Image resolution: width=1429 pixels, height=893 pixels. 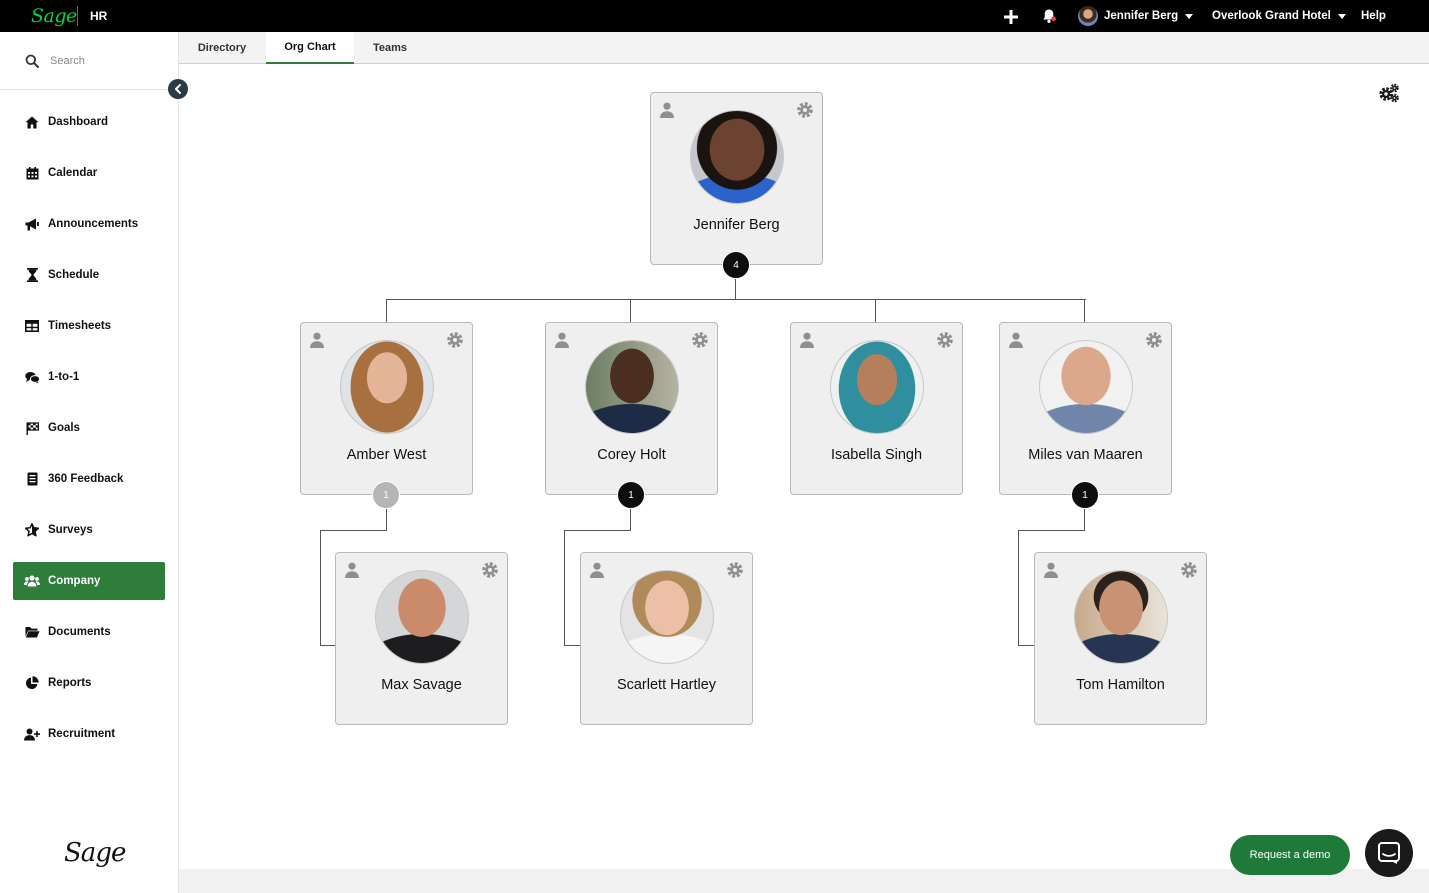 I want to click on logo-divider, so click(x=77, y=16).